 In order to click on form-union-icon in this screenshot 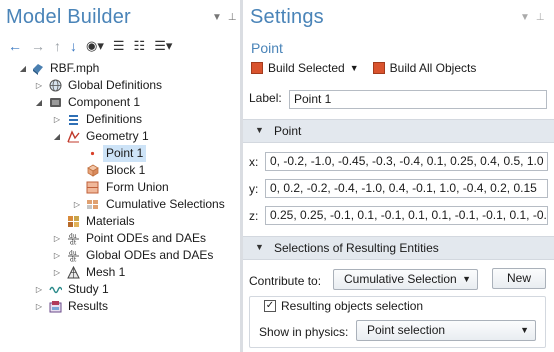, I will do `click(92, 187)`.